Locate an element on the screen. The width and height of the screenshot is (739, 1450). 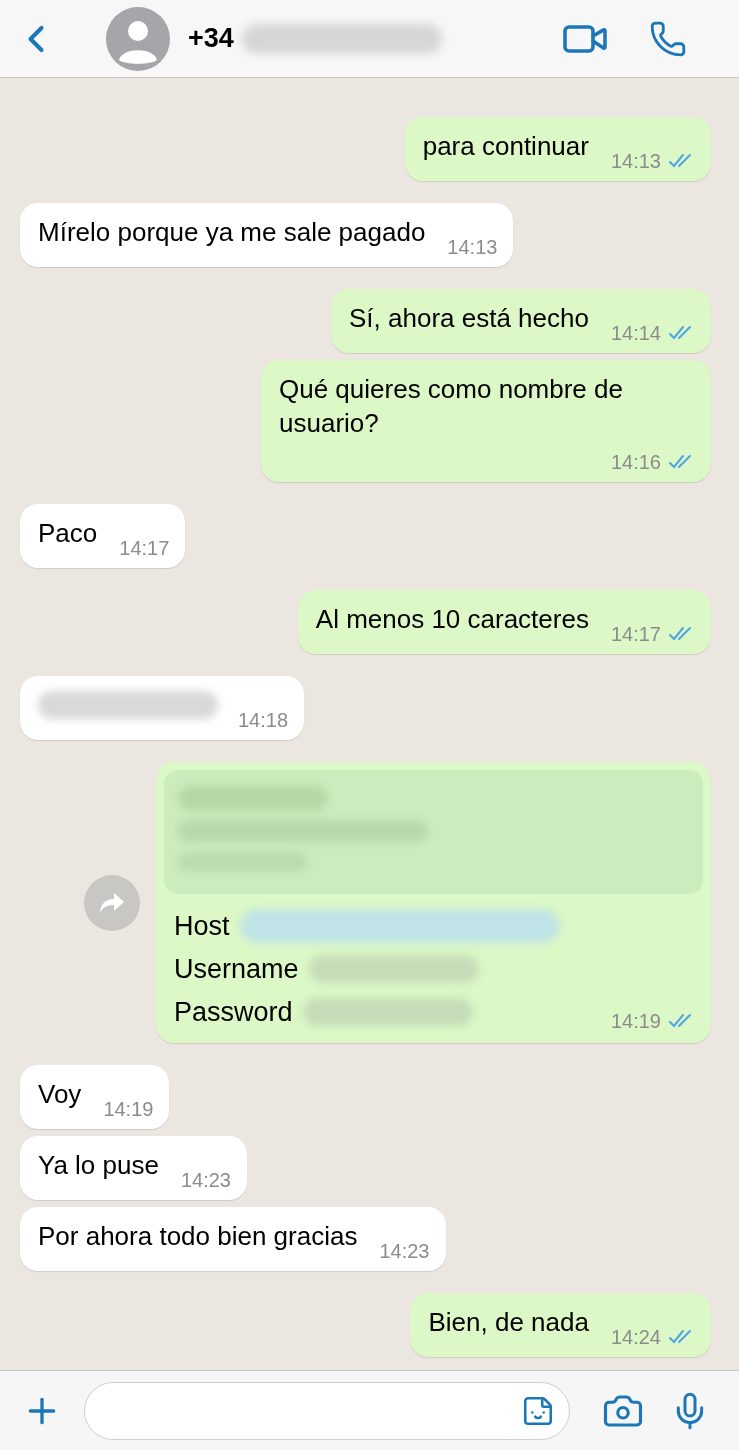
message-time: 14:16 is located at coordinates (635, 462).